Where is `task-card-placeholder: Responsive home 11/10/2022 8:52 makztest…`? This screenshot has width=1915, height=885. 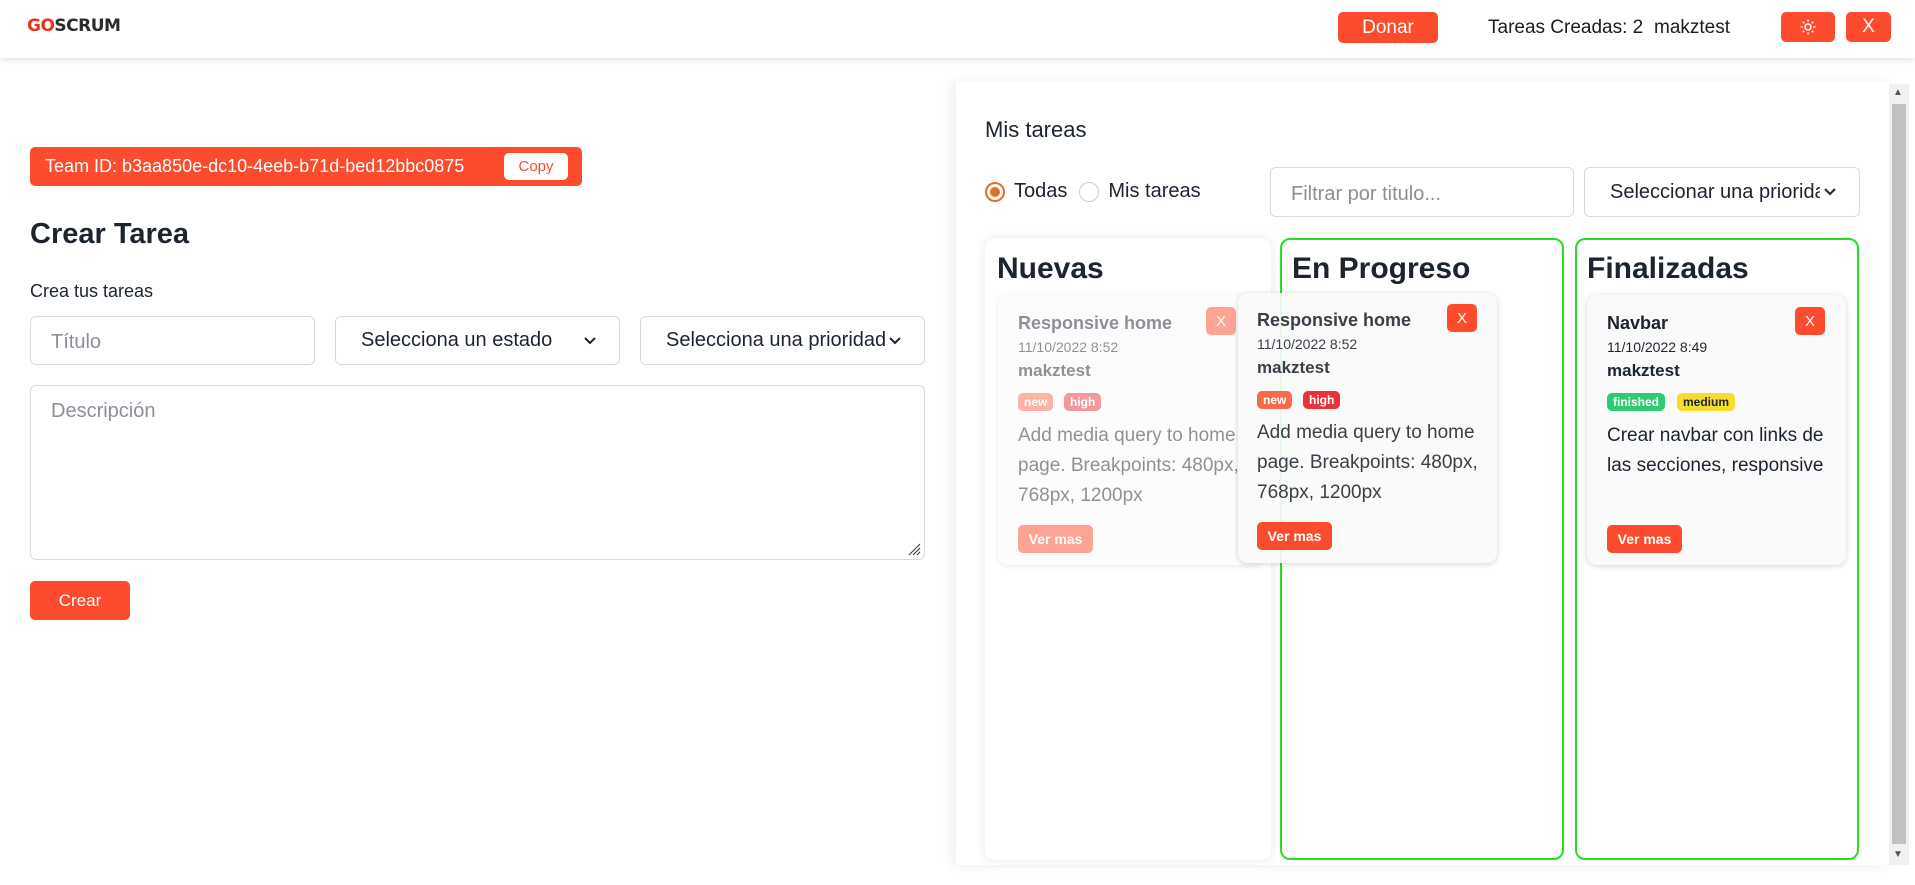
task-card-placeholder: Responsive home 11/10/2022 8:52 makztest… is located at coordinates (1130, 430).